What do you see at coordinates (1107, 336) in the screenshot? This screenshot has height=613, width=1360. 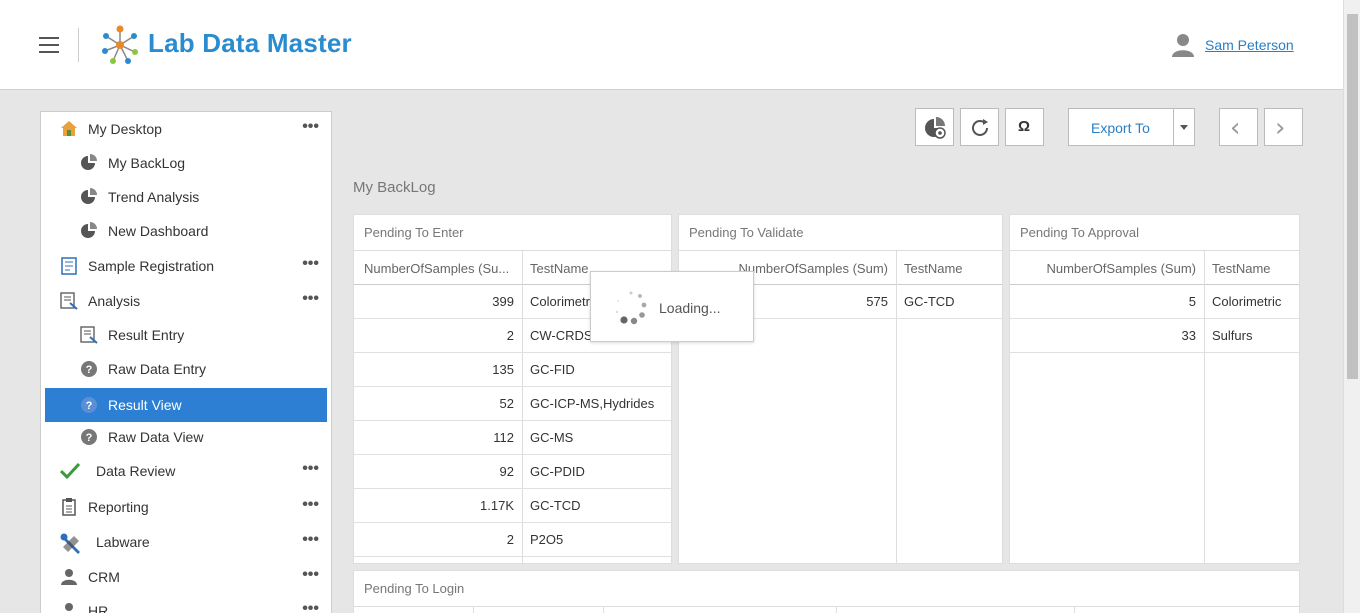 I see `table-cell-samples: 33` at bounding box center [1107, 336].